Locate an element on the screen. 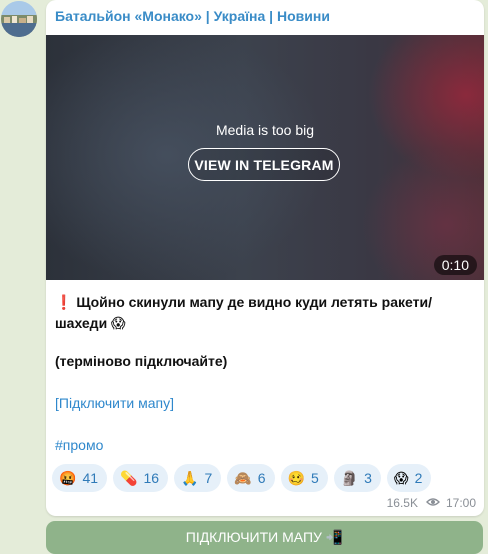 Image resolution: width=488 pixels, height=554 pixels. channel-name: Батальйон «Монако» | Україна | Новини is located at coordinates (192, 16).